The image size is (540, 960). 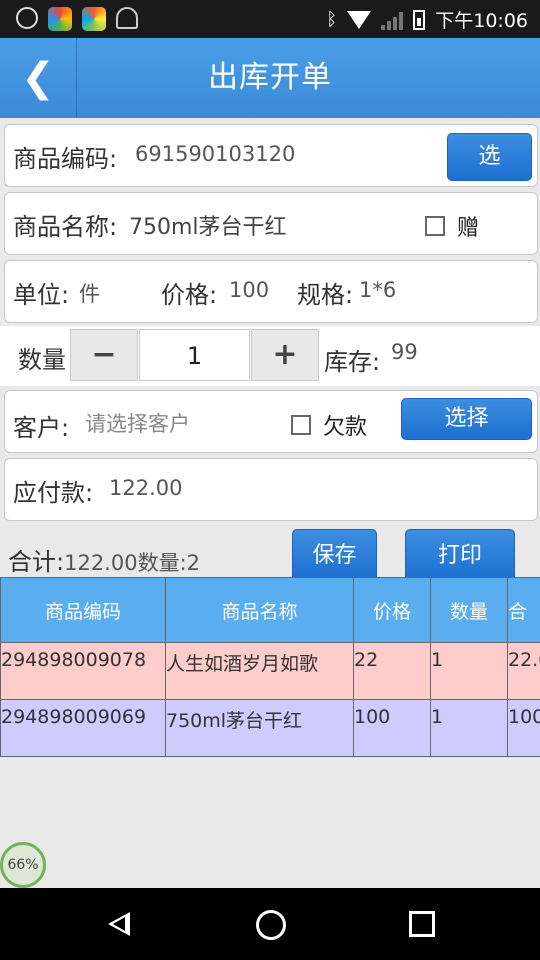 I want to click on print-button: 打印, so click(x=460, y=555).